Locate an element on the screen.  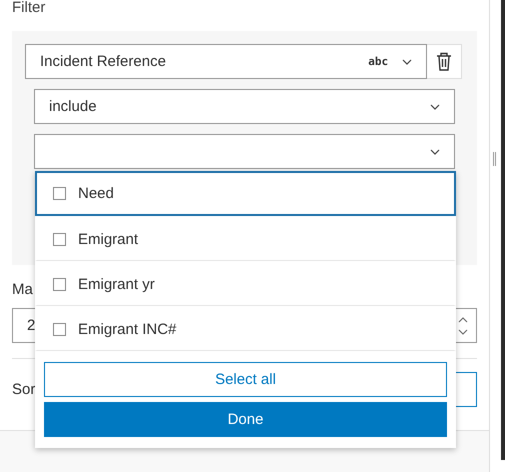
sort-label: Sor is located at coordinates (24, 389).